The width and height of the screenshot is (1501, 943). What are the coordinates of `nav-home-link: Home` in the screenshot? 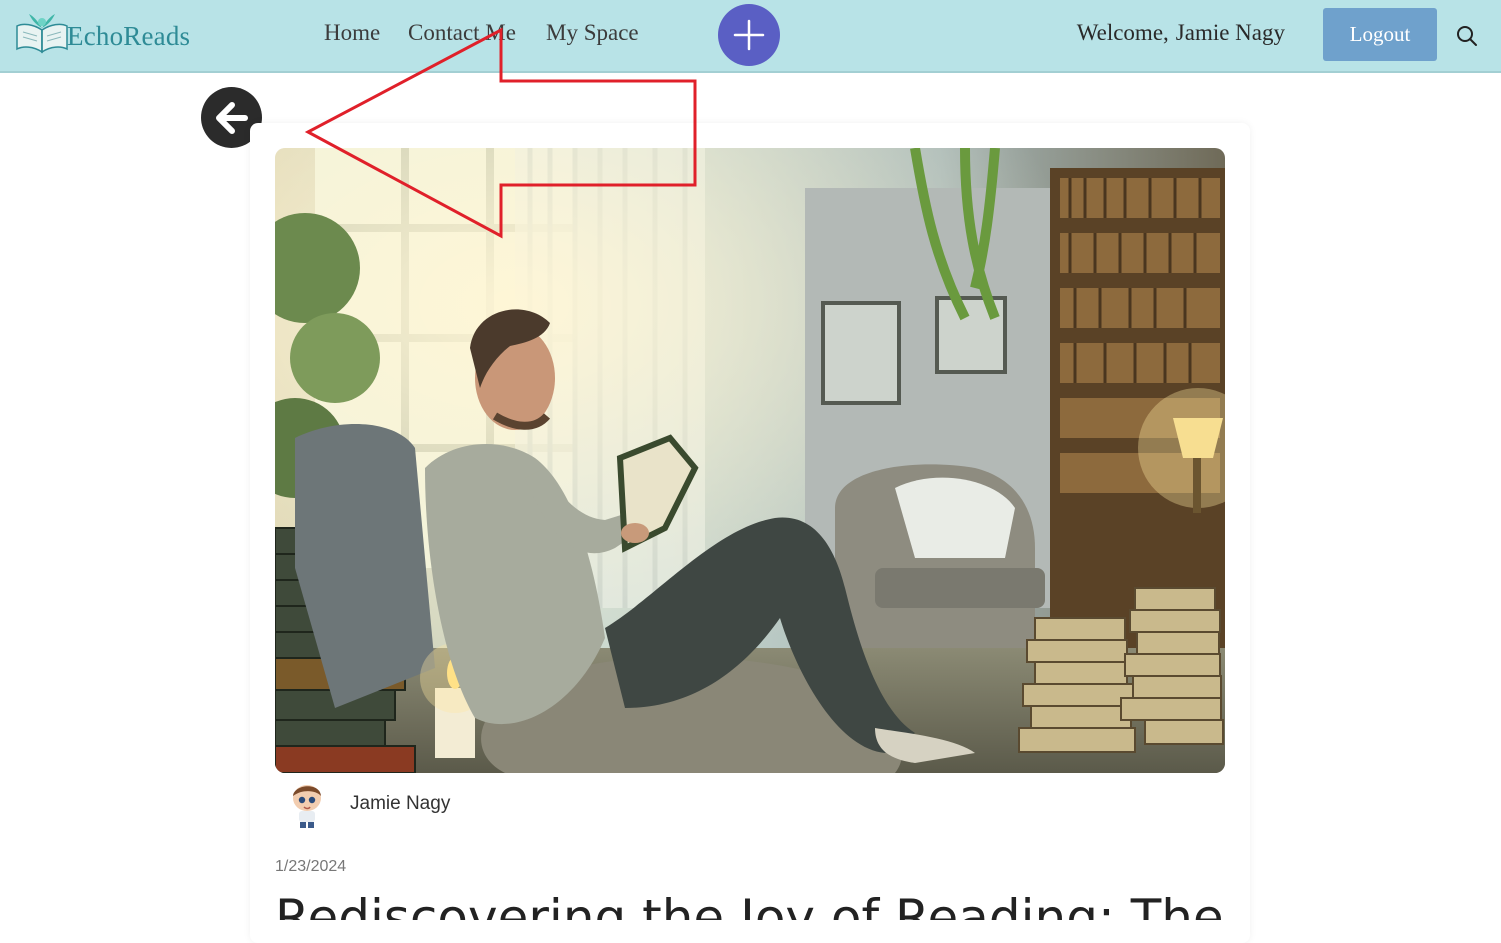 It's located at (352, 33).